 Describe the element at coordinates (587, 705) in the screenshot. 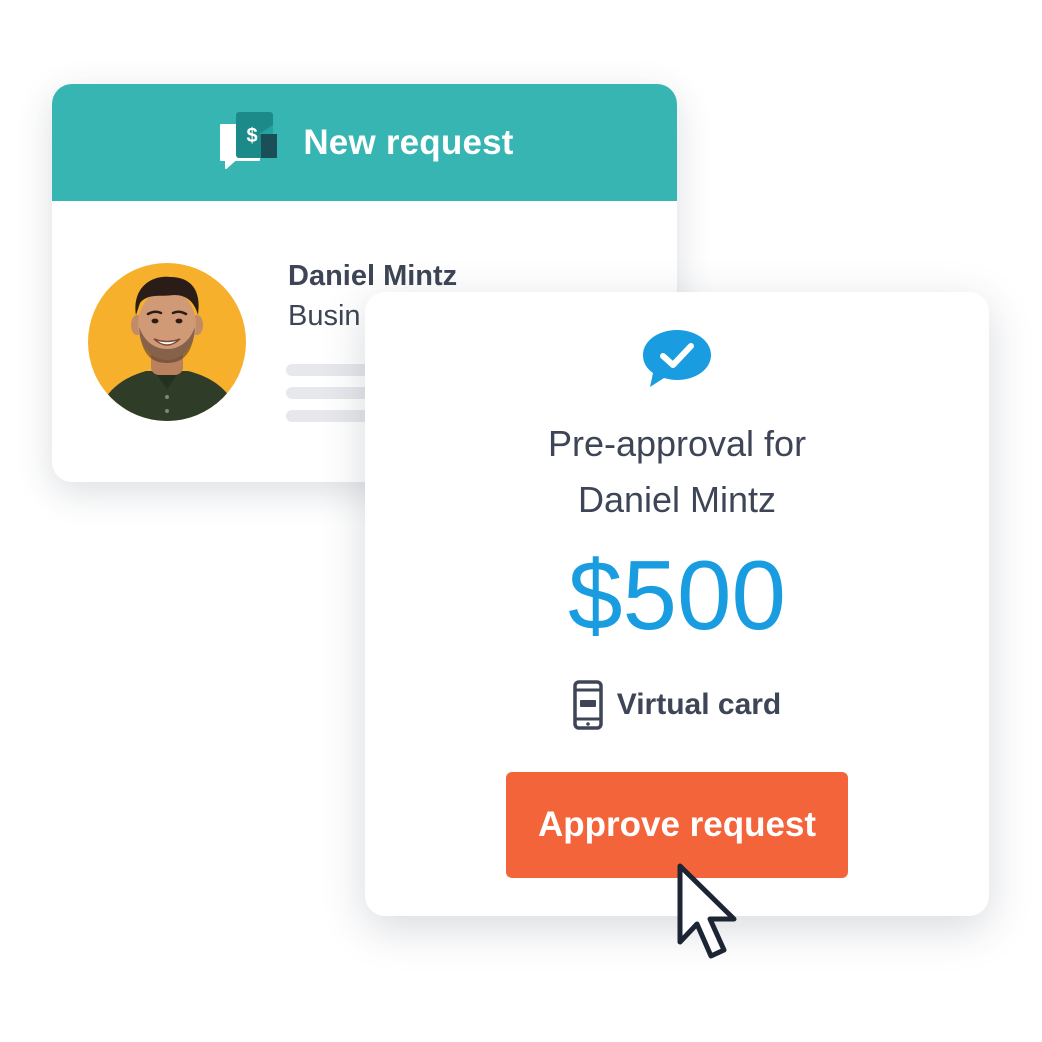

I see `mobile-phone-icon` at that location.